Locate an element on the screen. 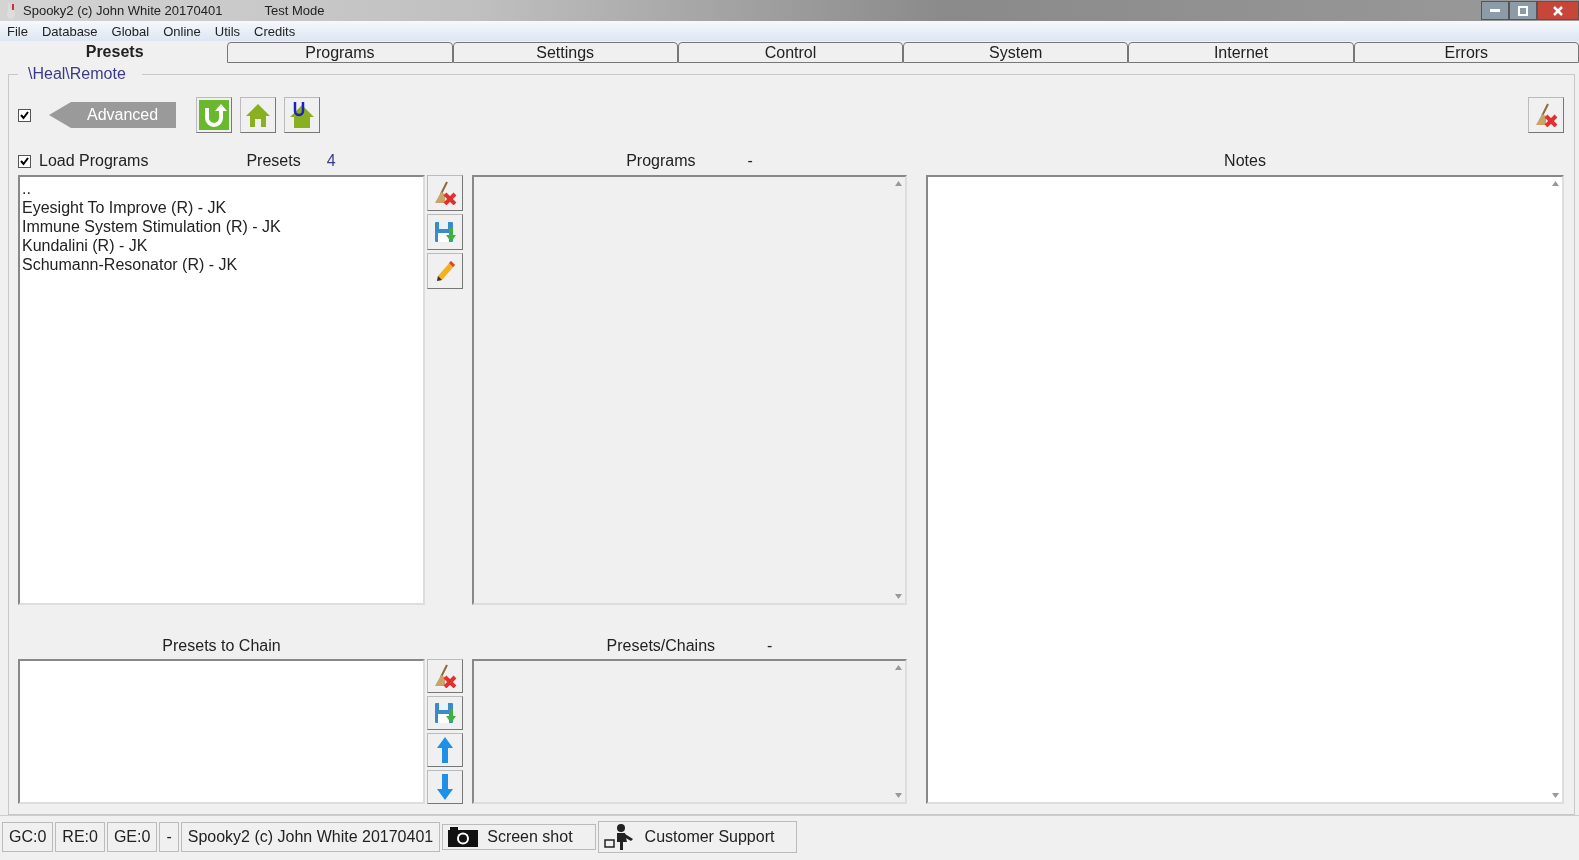 The height and width of the screenshot is (860, 1579). programs-label: Programs is located at coordinates (661, 161).